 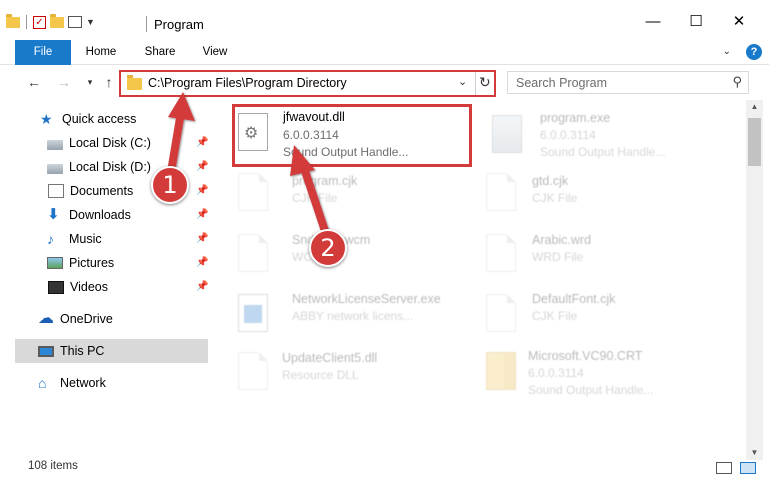 What do you see at coordinates (46, 351) in the screenshot?
I see `computer-icon` at bounding box center [46, 351].